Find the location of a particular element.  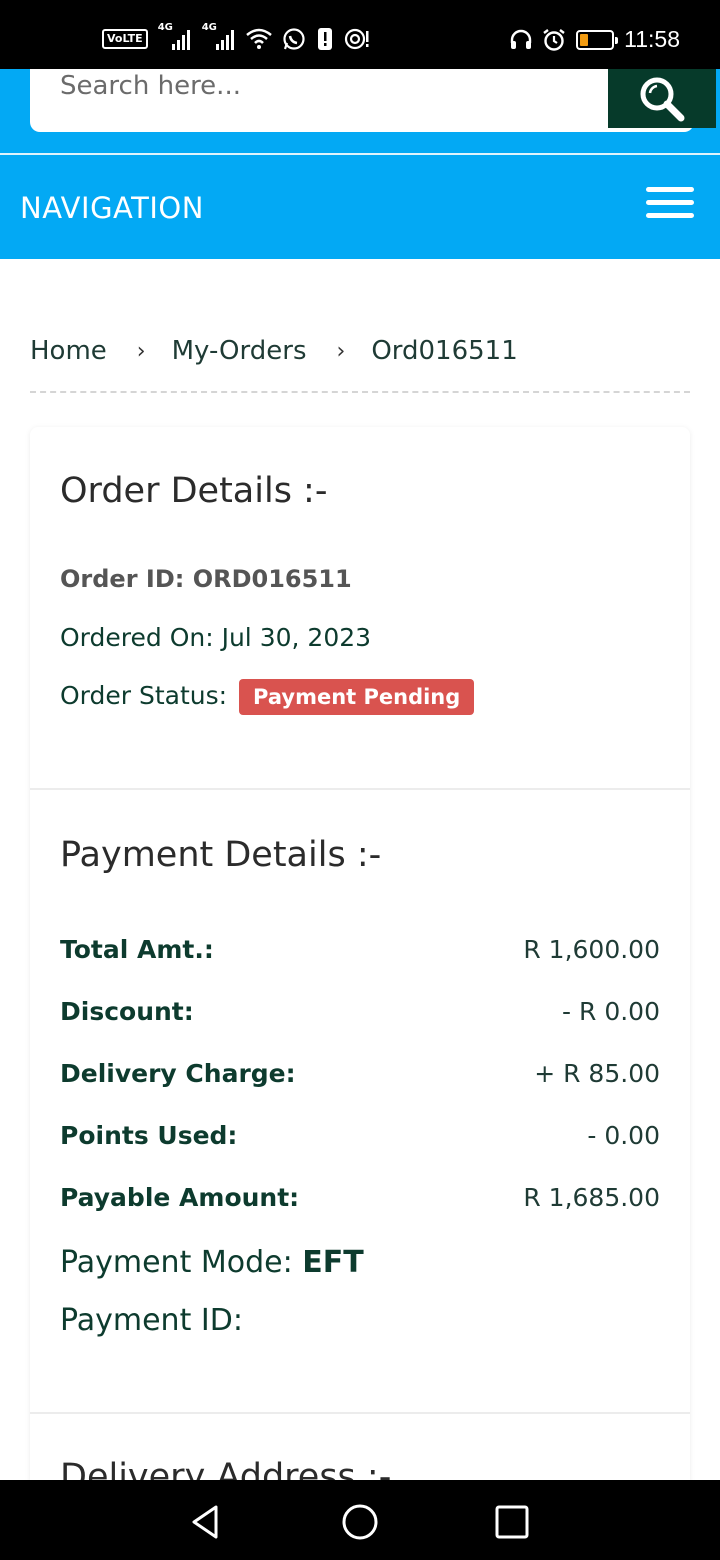

payment-row-discount: Discount: - R 0.00 is located at coordinates (360, 1011).